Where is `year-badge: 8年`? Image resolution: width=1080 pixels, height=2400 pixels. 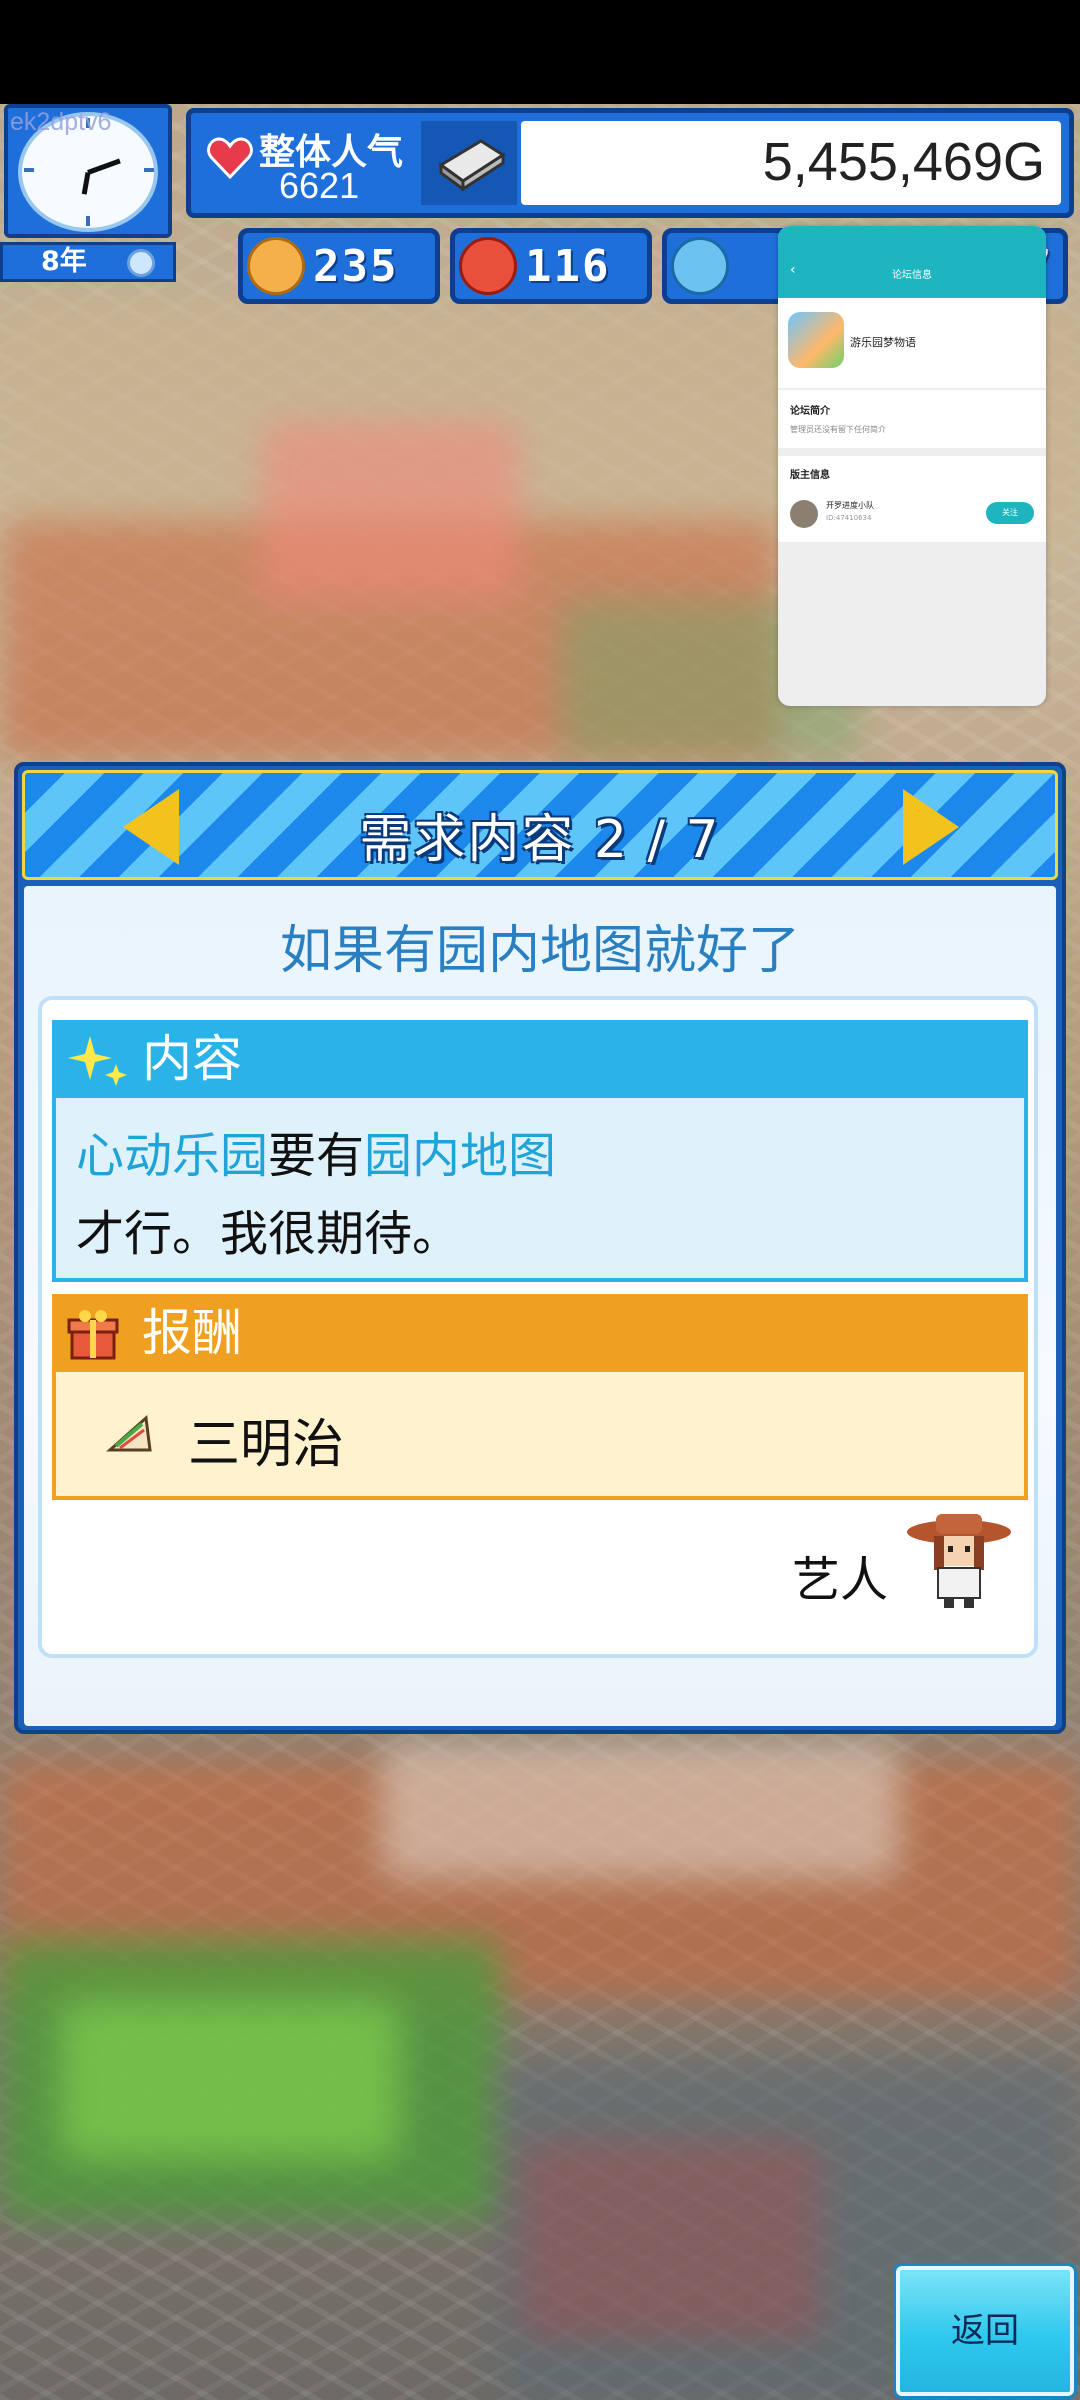
year-badge: 8年 is located at coordinates (88, 262).